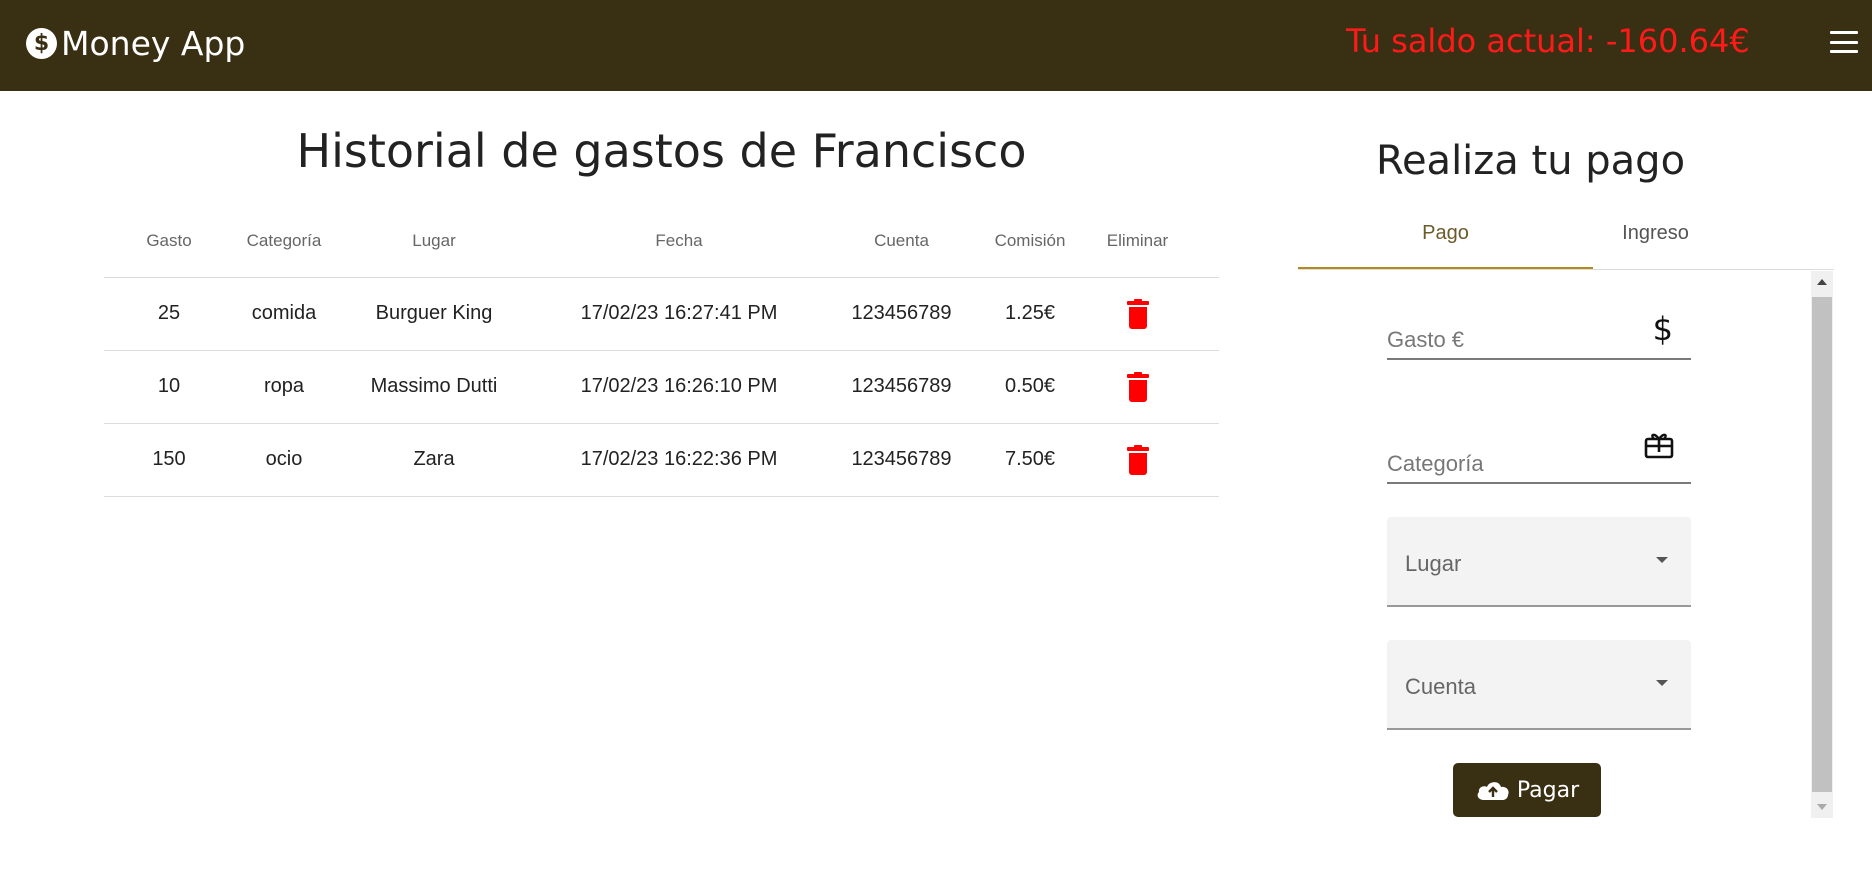  I want to click on cell-categoria: comida, so click(284, 314).